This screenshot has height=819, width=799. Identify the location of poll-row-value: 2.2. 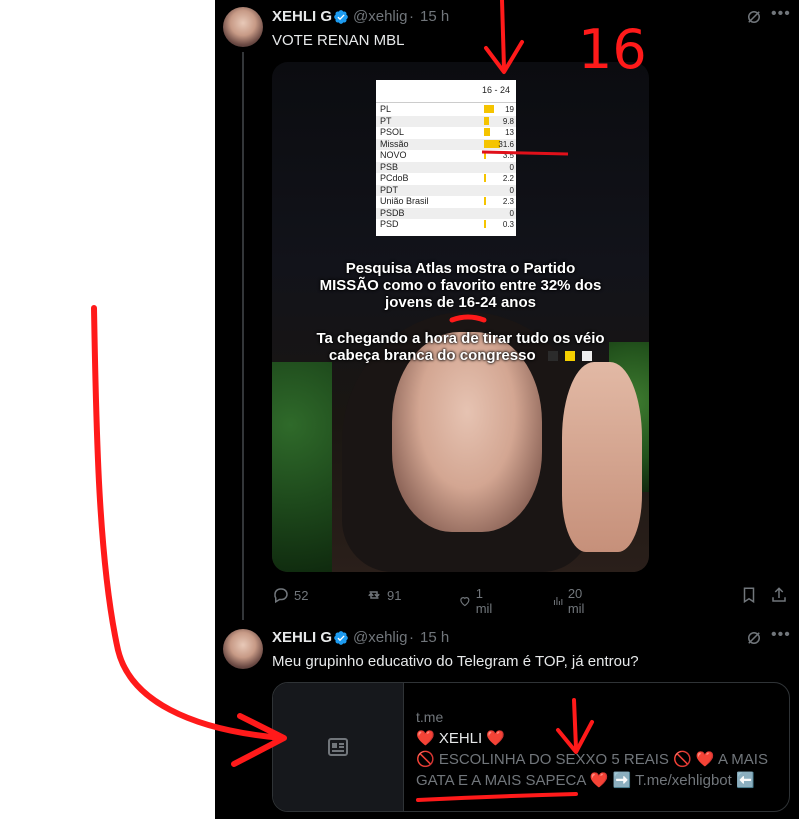
(508, 178).